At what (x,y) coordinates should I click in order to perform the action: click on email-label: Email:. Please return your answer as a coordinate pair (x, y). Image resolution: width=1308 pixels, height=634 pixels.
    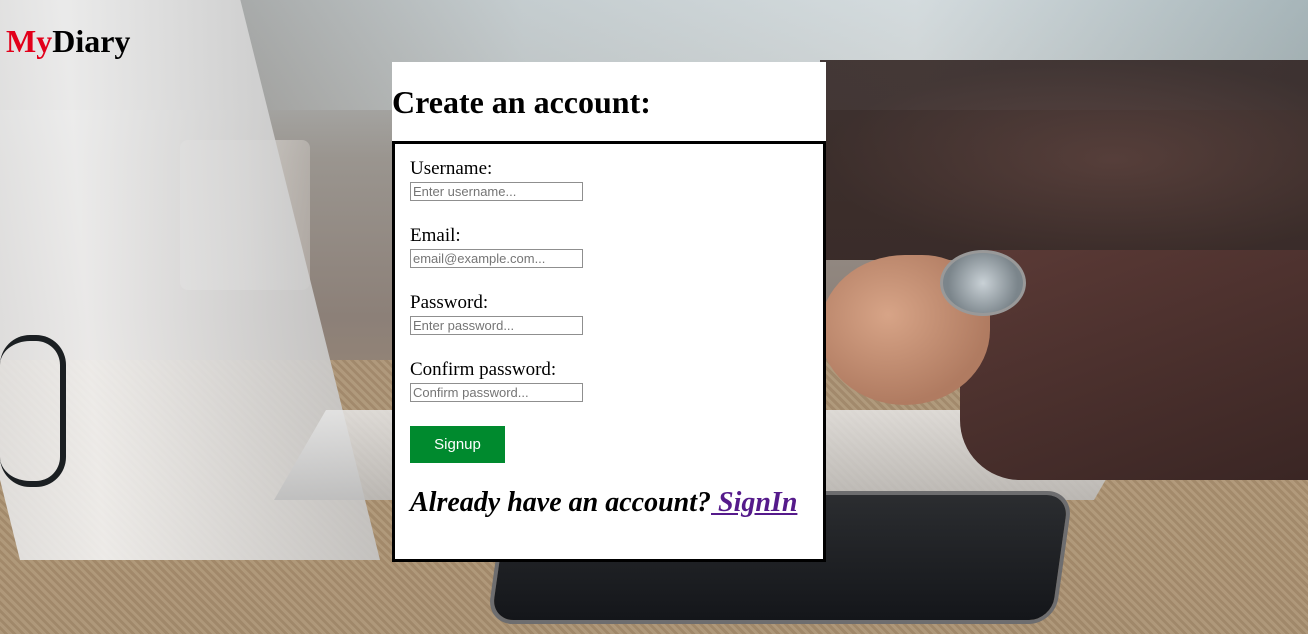
    Looking at the image, I should click on (435, 235).